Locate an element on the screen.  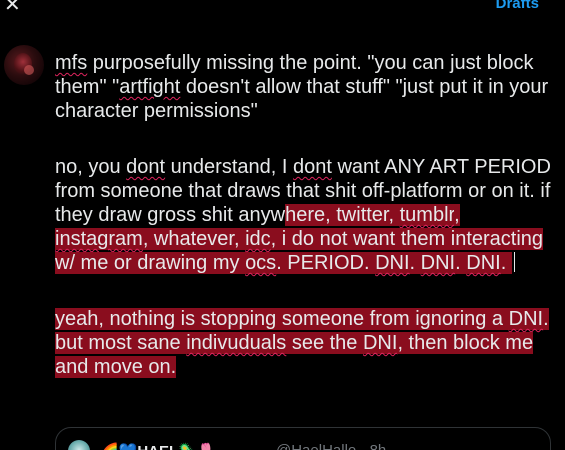
drafts-button: Drafts is located at coordinates (517, 7).